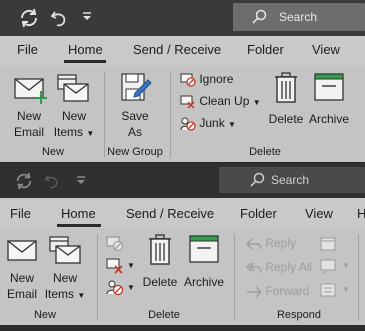 The height and width of the screenshot is (331, 365). Describe the element at coordinates (328, 267) in the screenshot. I see `im-icon` at that location.